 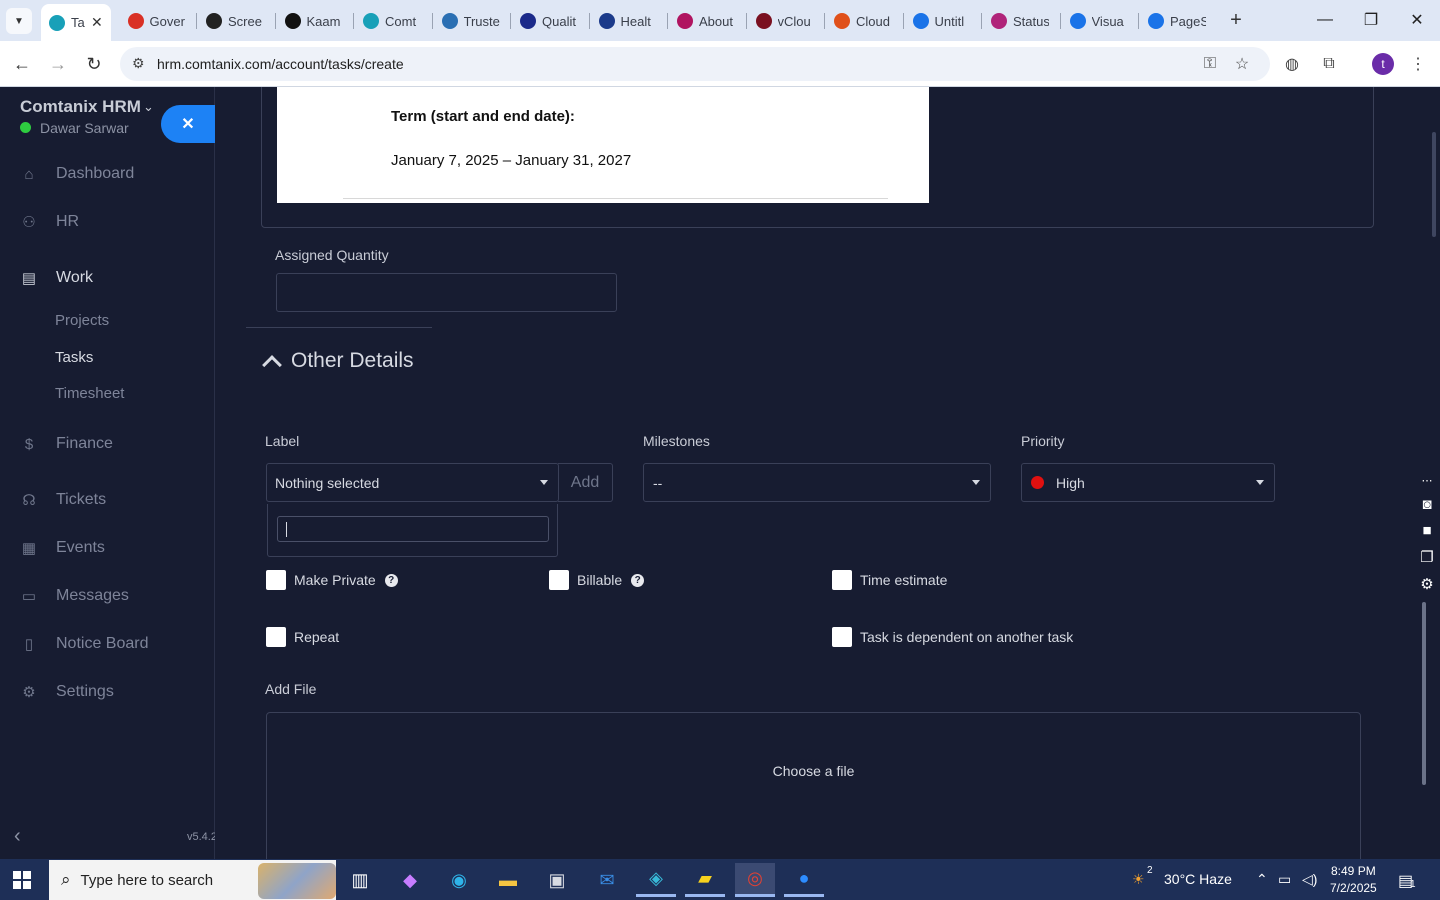 I want to click on sidebar-subitem-projects: Projects, so click(x=82, y=320).